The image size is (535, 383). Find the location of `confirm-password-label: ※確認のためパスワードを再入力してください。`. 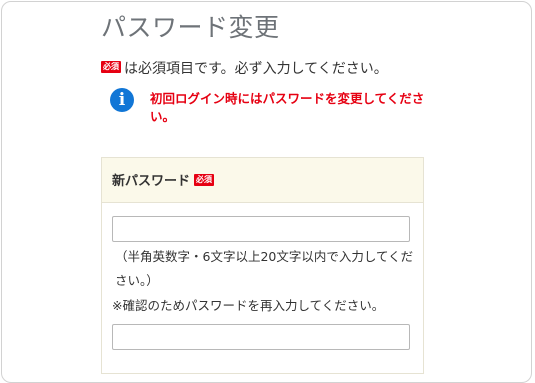

confirm-password-label: ※確認のためパスワードを再入力してください。 is located at coordinates (248, 305).